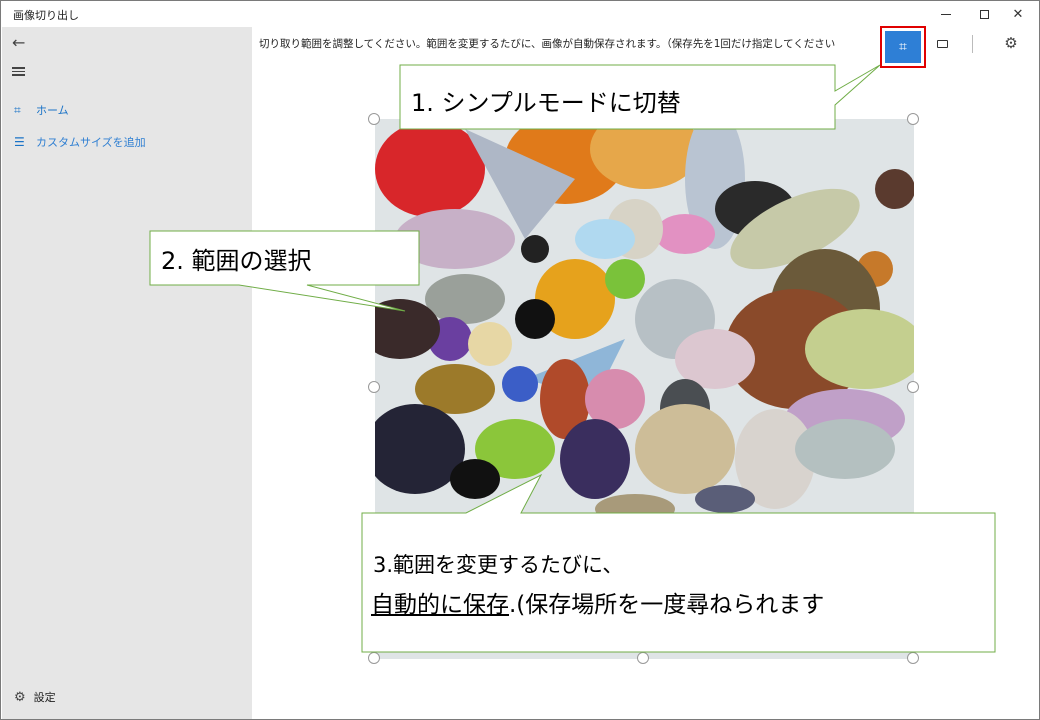  I want to click on callout-autosave-line2: 自動的に保存.(保存場所を一度尋ねられます, so click(597, 602).